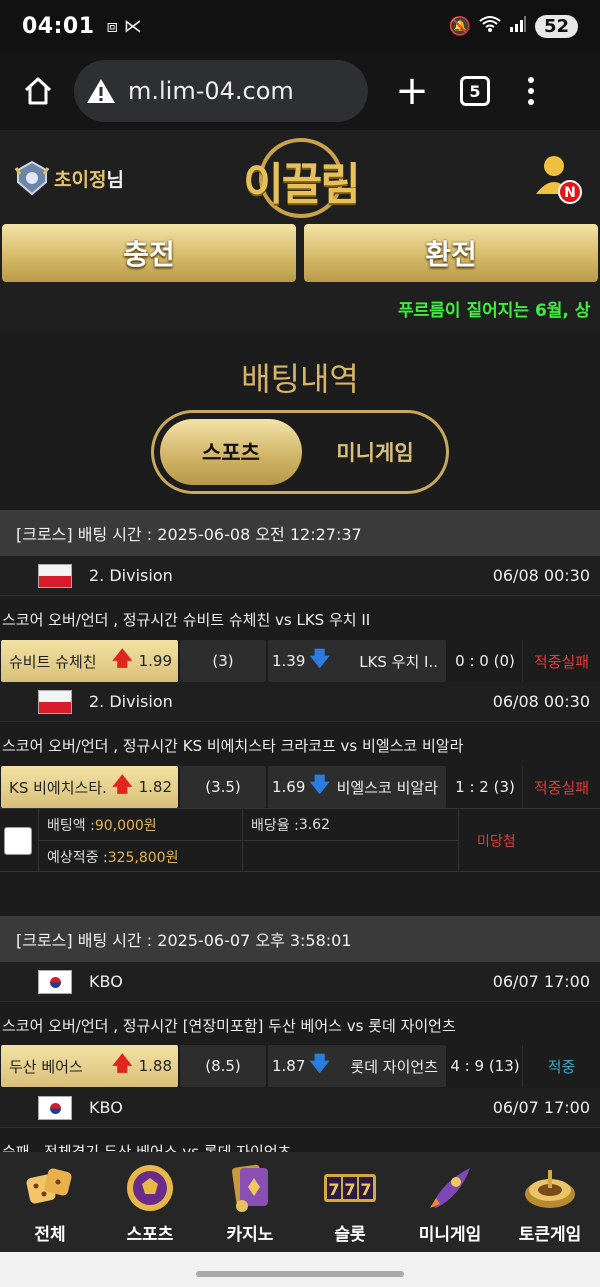 This screenshot has width=600, height=1287. Describe the element at coordinates (46, 1066) in the screenshot. I see `home-team: 두산 베어스` at that location.